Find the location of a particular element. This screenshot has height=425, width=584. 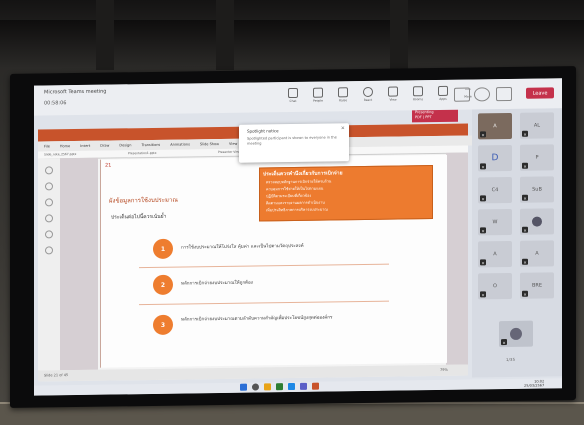

start-icon is located at coordinates (243, 387).